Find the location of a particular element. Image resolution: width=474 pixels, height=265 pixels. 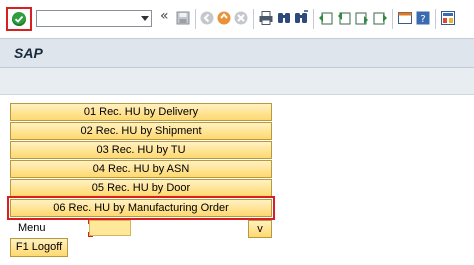

cancel-icon is located at coordinates (224, 18).